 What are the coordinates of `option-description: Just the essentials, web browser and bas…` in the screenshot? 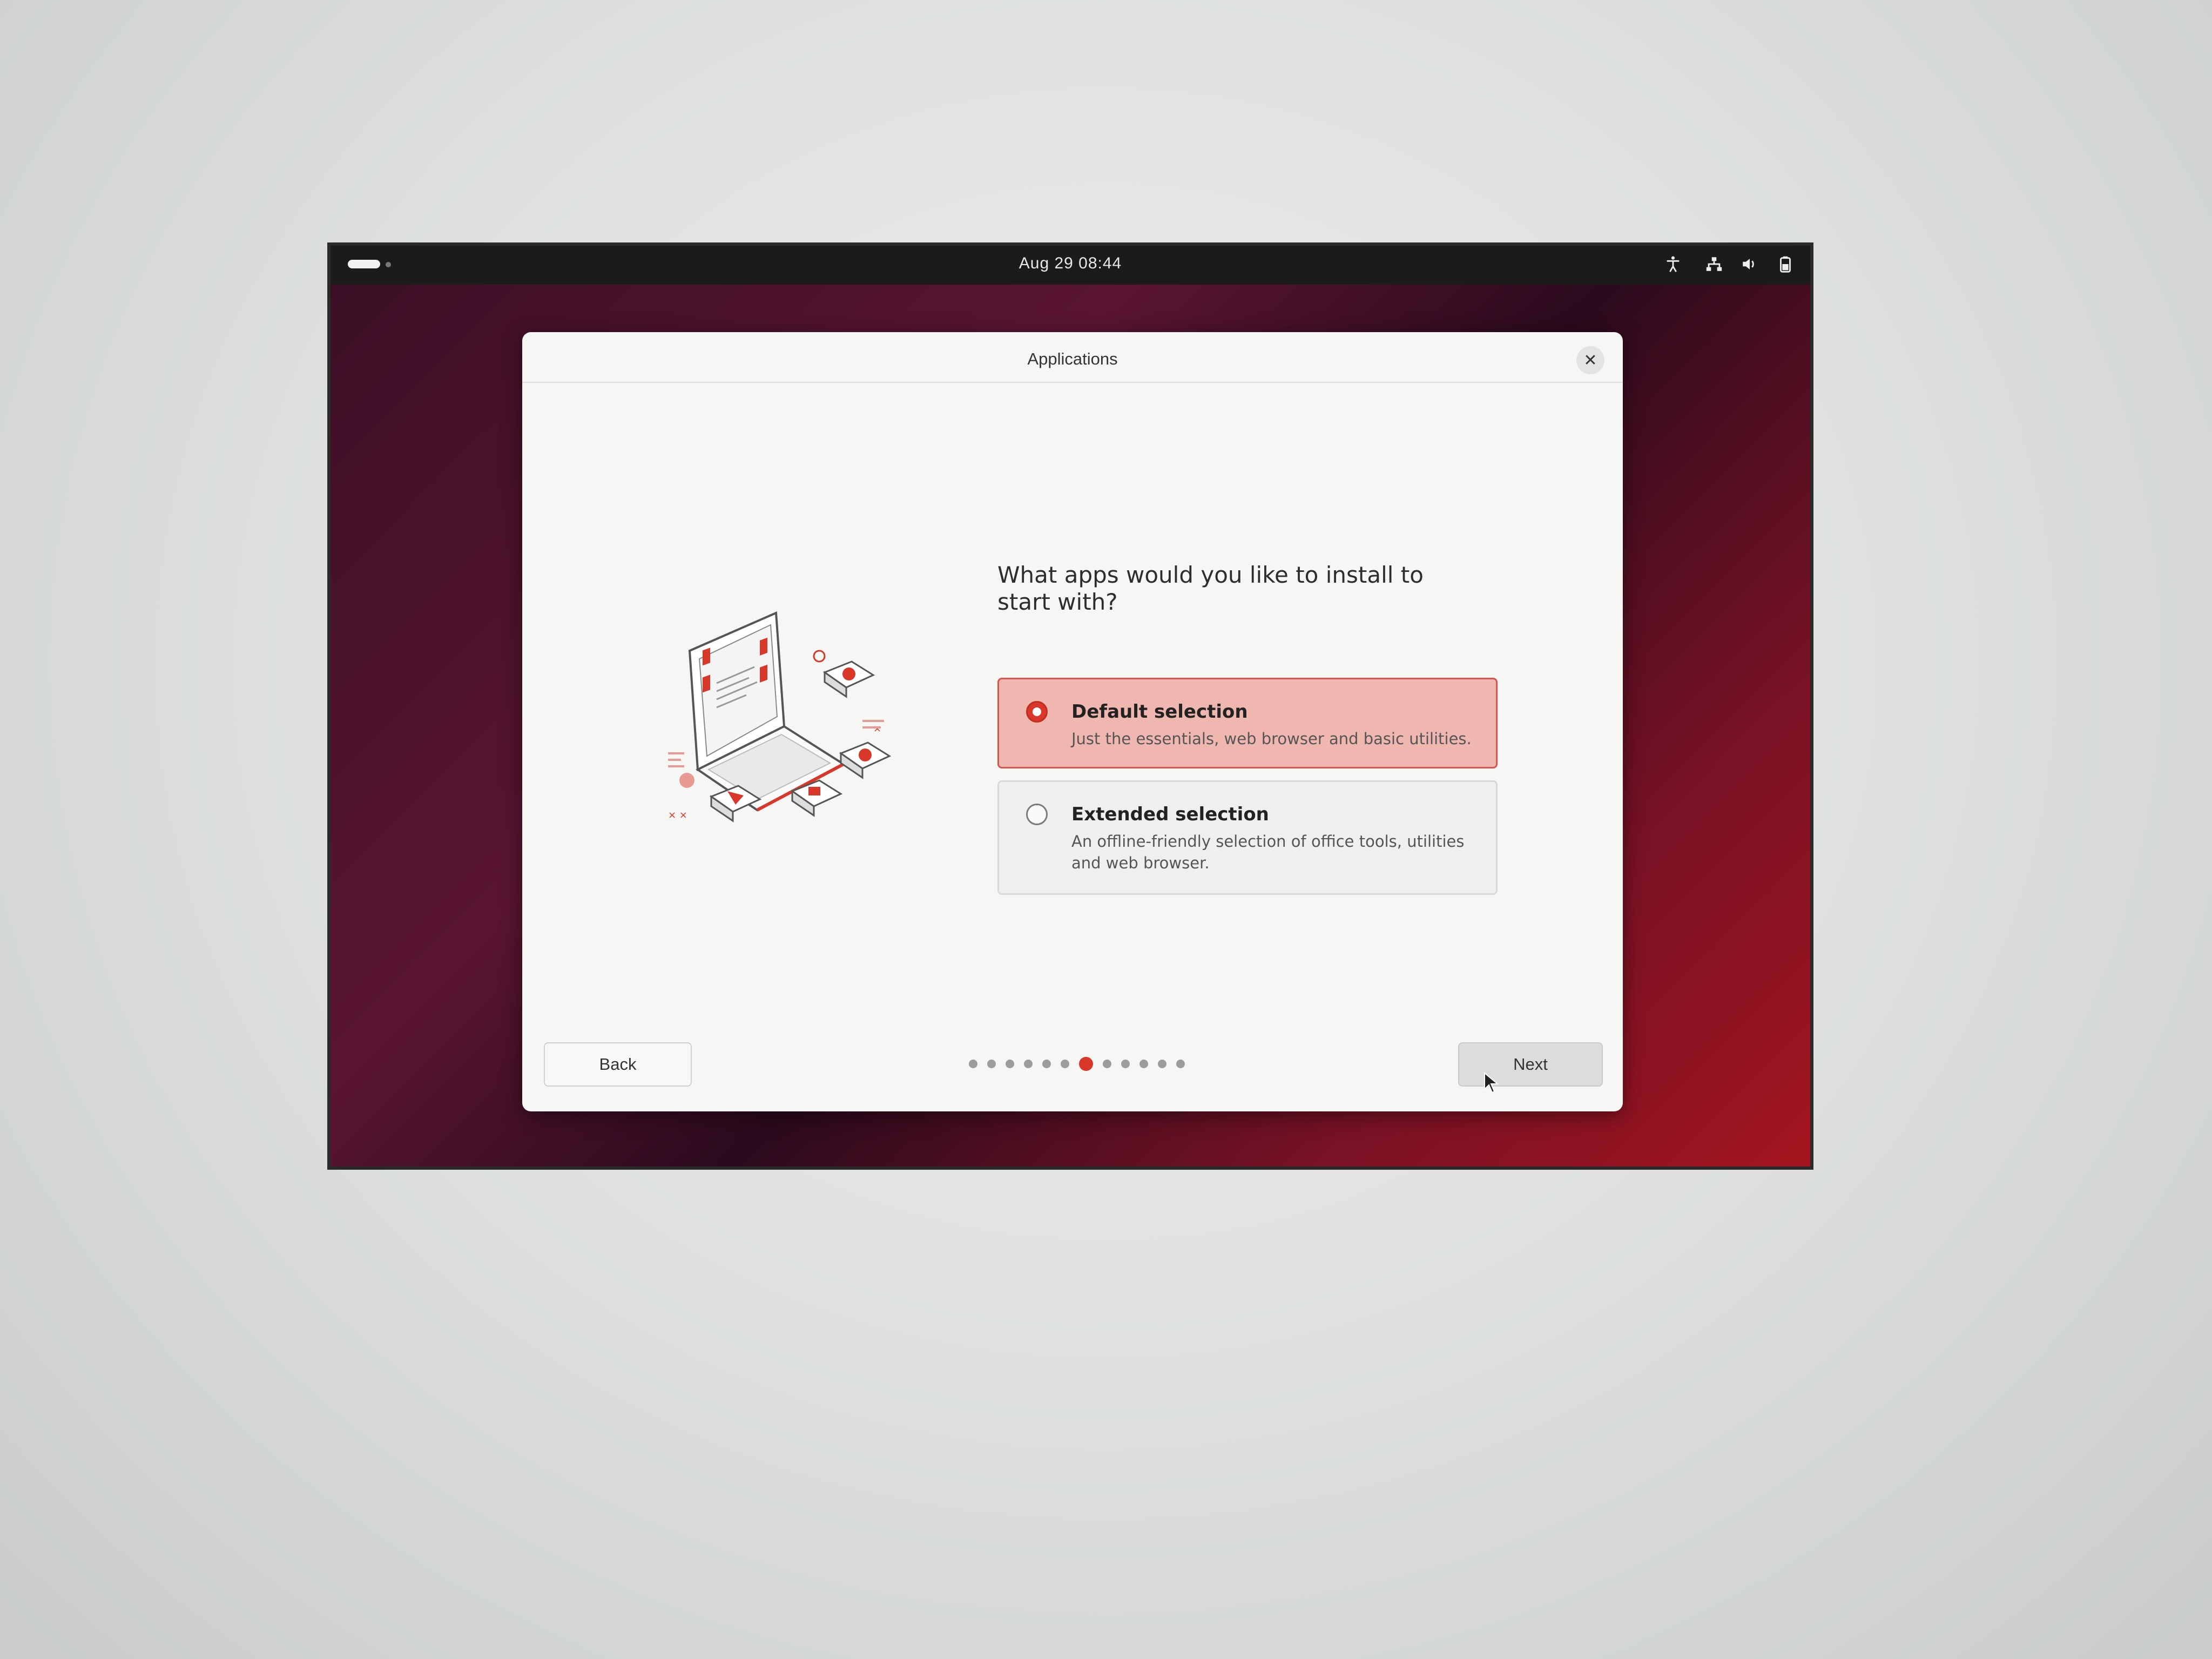 It's located at (1271, 739).